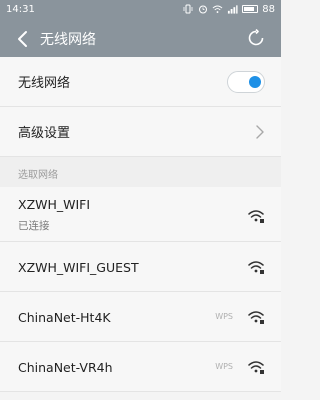 The image size is (320, 400). I want to click on signal-icon, so click(232, 9).